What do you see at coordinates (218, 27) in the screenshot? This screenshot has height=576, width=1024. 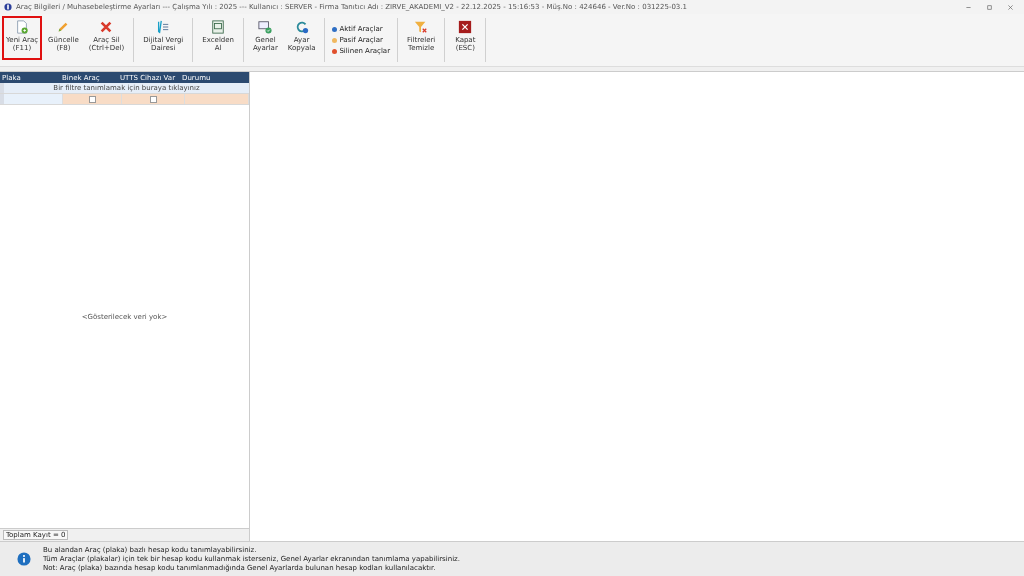 I see `spreadsheet-icon` at bounding box center [218, 27].